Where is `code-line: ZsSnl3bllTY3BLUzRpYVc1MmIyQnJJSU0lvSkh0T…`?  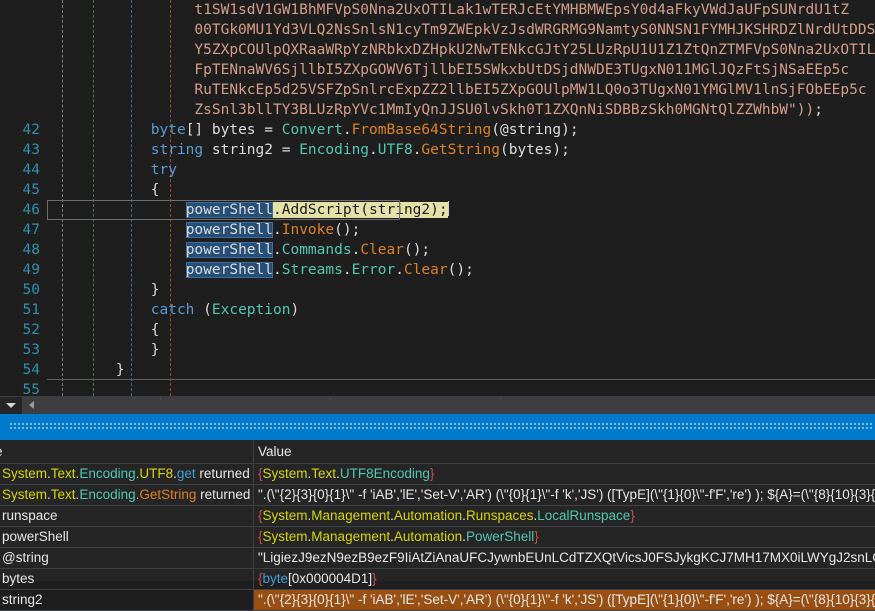
code-line: ZsSnl3bllTY3BLUzRpYVc1MmIyQnJJSU0lvSkh0T… is located at coordinates (437, 110).